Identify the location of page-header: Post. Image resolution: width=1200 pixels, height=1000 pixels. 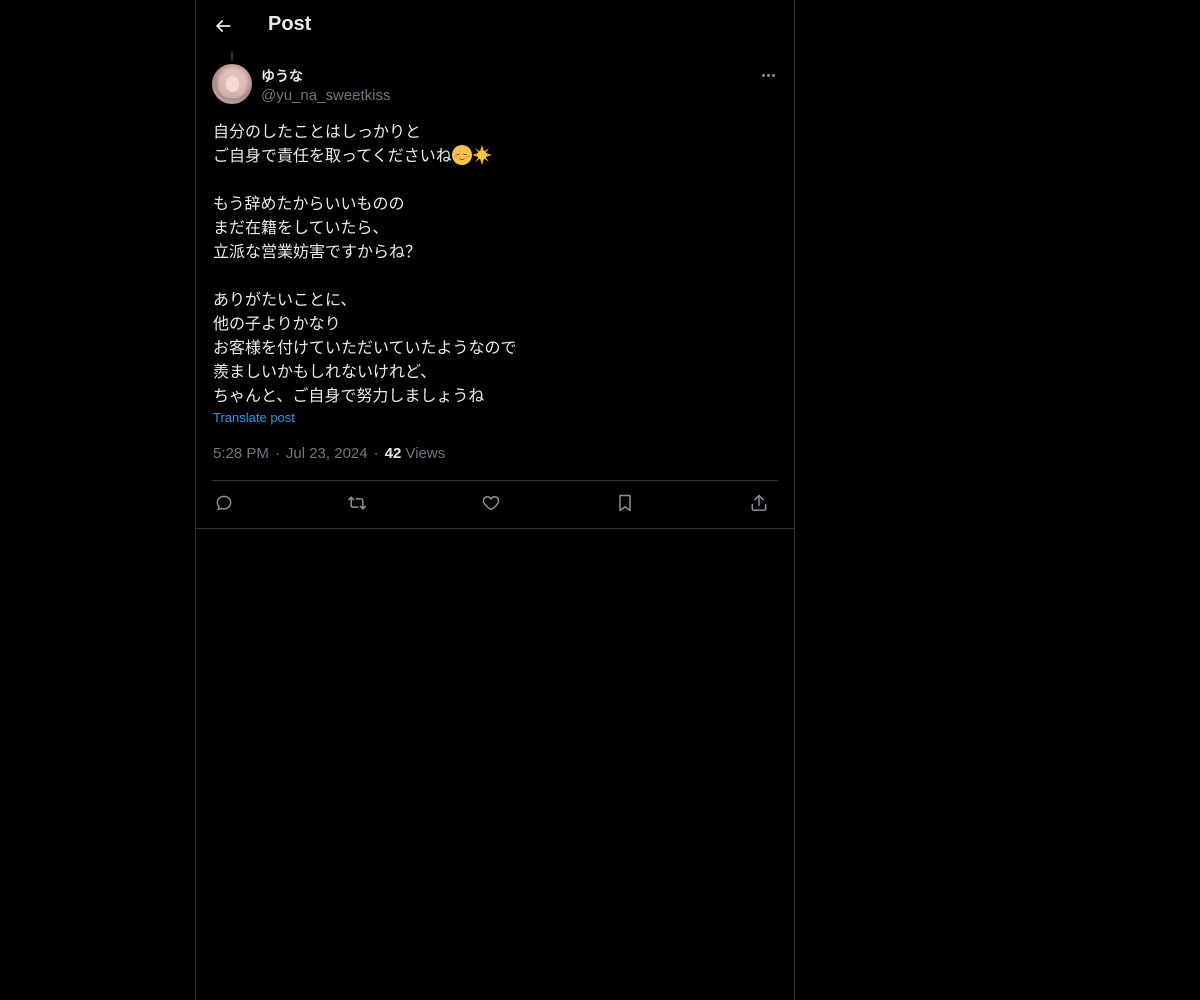
(495, 26).